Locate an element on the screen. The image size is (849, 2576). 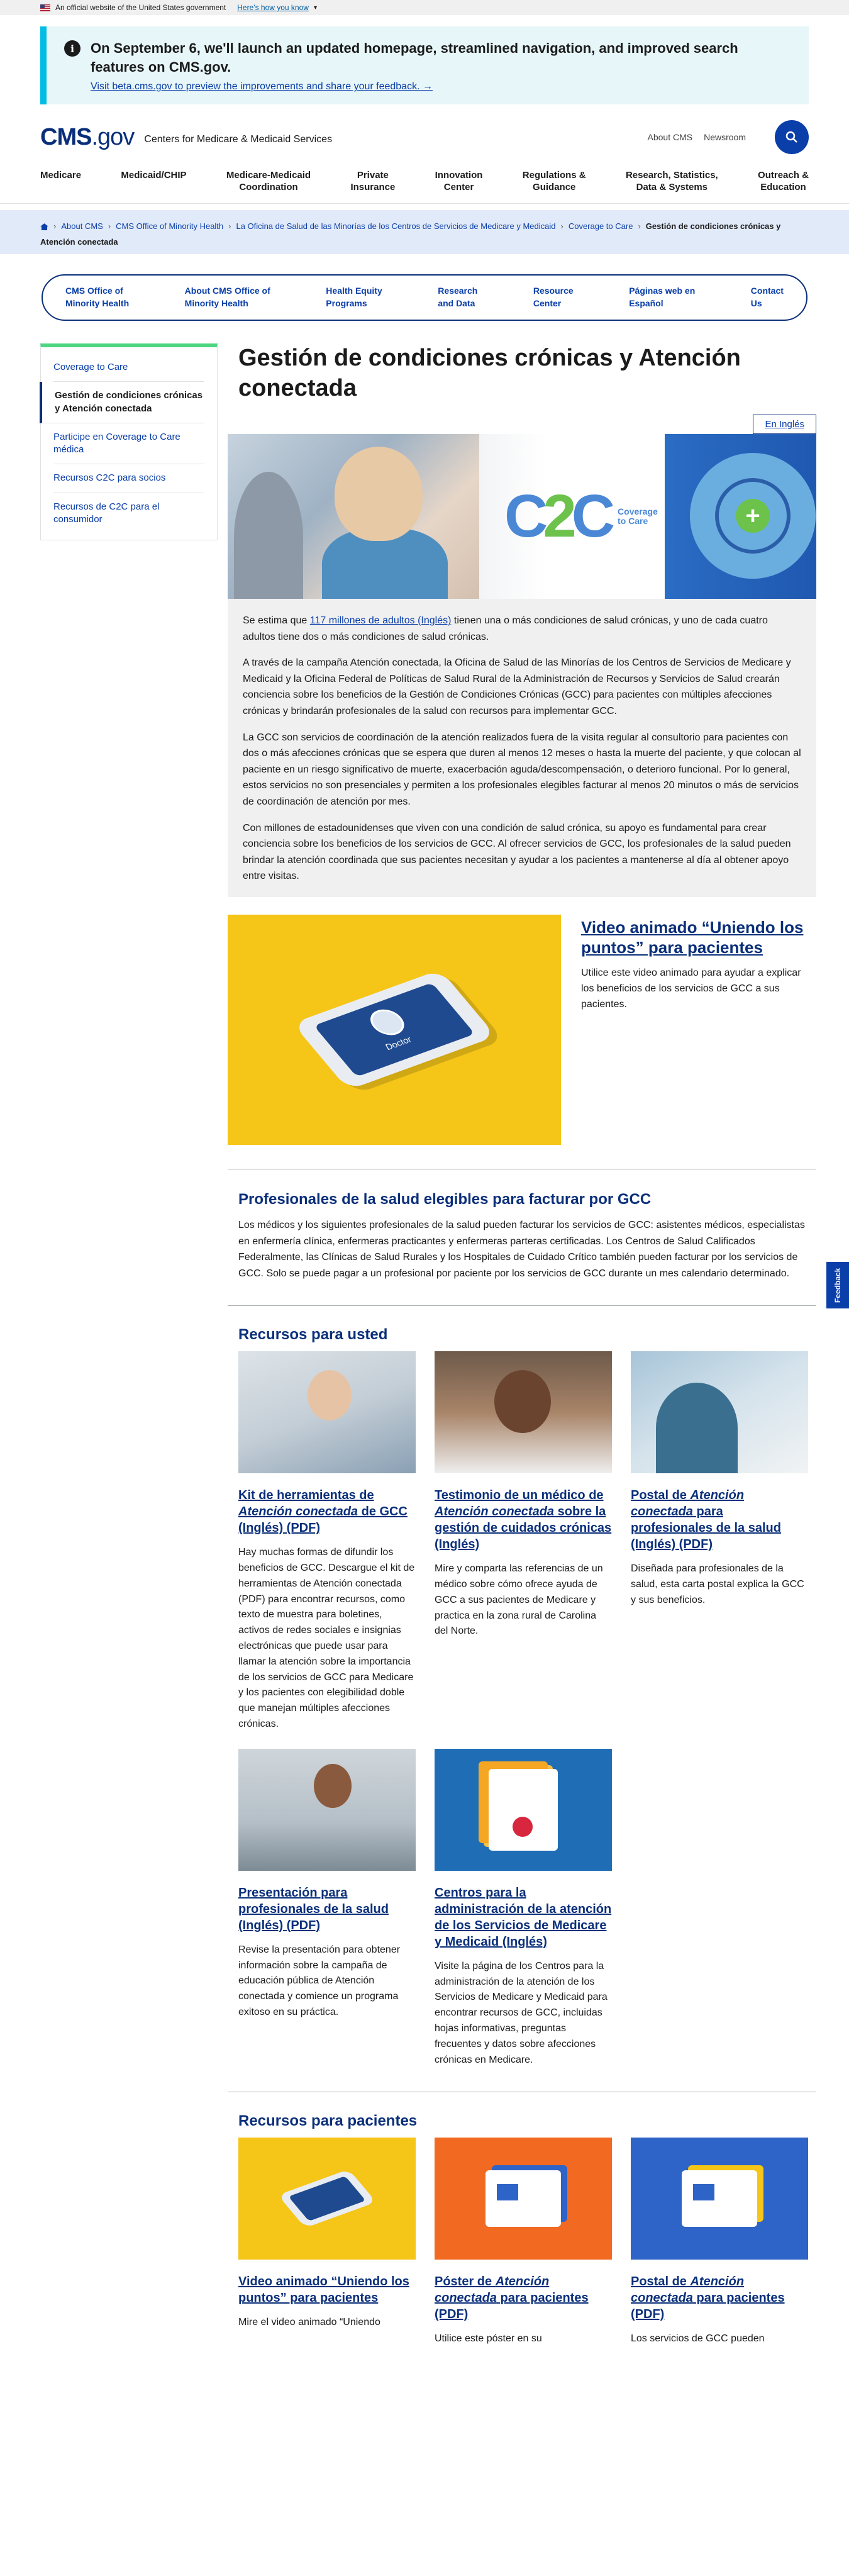
phone-screen: Doctor is located at coordinates (394, 1029).